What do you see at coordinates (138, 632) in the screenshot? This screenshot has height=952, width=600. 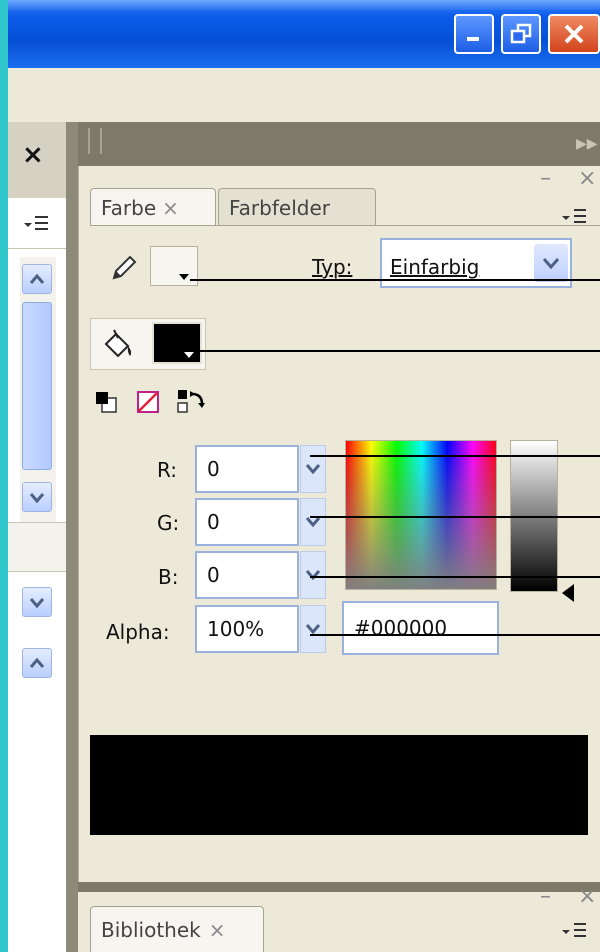 I see `alpha-label: Alpha:` at bounding box center [138, 632].